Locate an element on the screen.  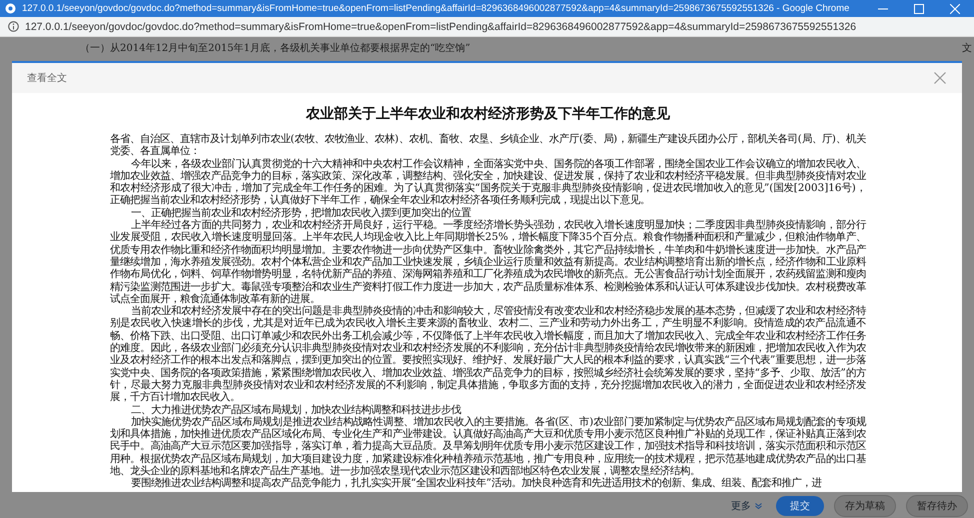
url-text: 127.0.0.1/seeyon/govdoc/govdoc.do?method=summary&isFromHome=true&openFrom=listPending&affairId=8296368496002877592&app=4&summaryId=2598673675592551326 is located at coordinates (440, 26).